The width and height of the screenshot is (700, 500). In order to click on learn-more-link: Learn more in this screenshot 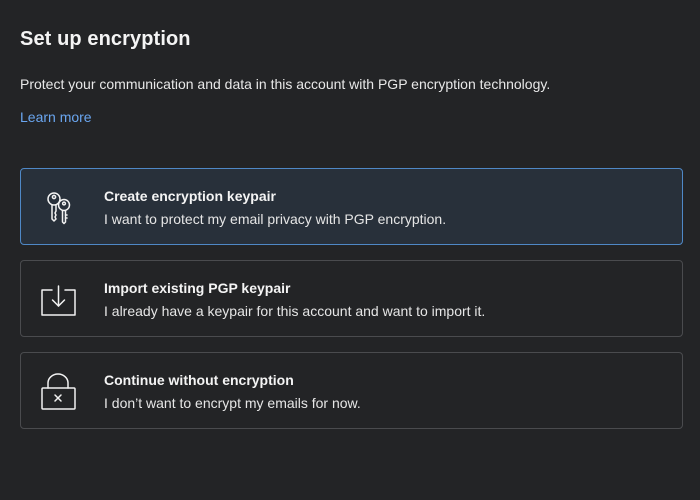, I will do `click(56, 117)`.